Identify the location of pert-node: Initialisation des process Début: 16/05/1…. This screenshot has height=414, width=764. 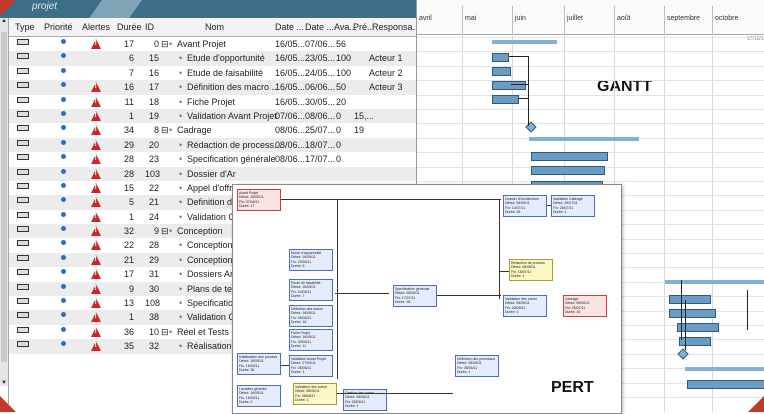
(259, 364).